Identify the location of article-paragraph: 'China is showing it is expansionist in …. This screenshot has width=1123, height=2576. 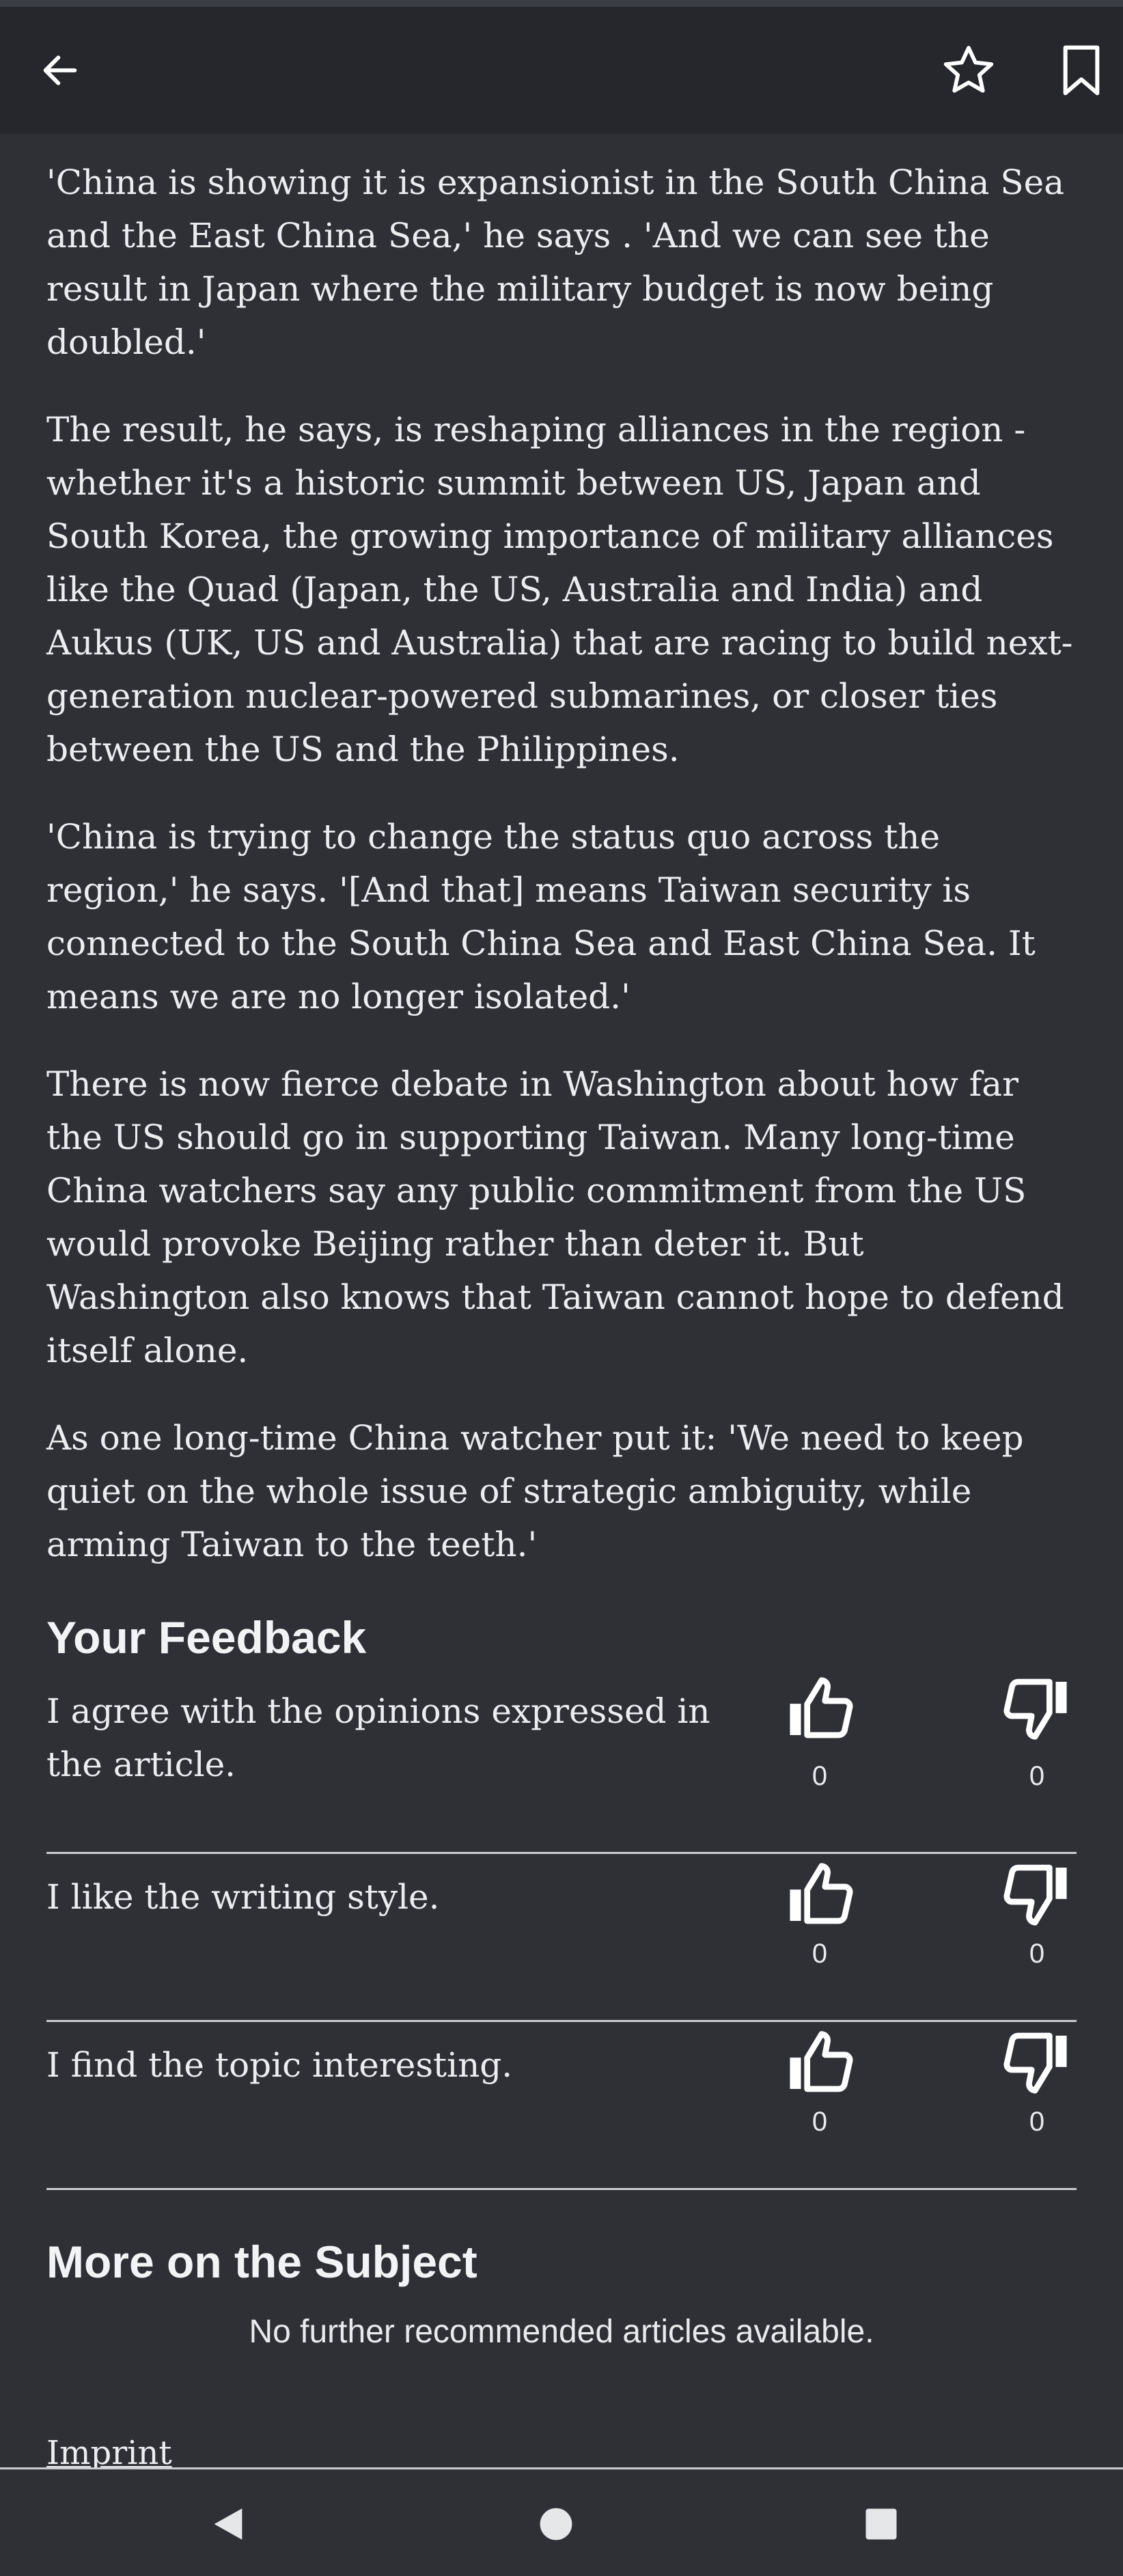
(555, 262).